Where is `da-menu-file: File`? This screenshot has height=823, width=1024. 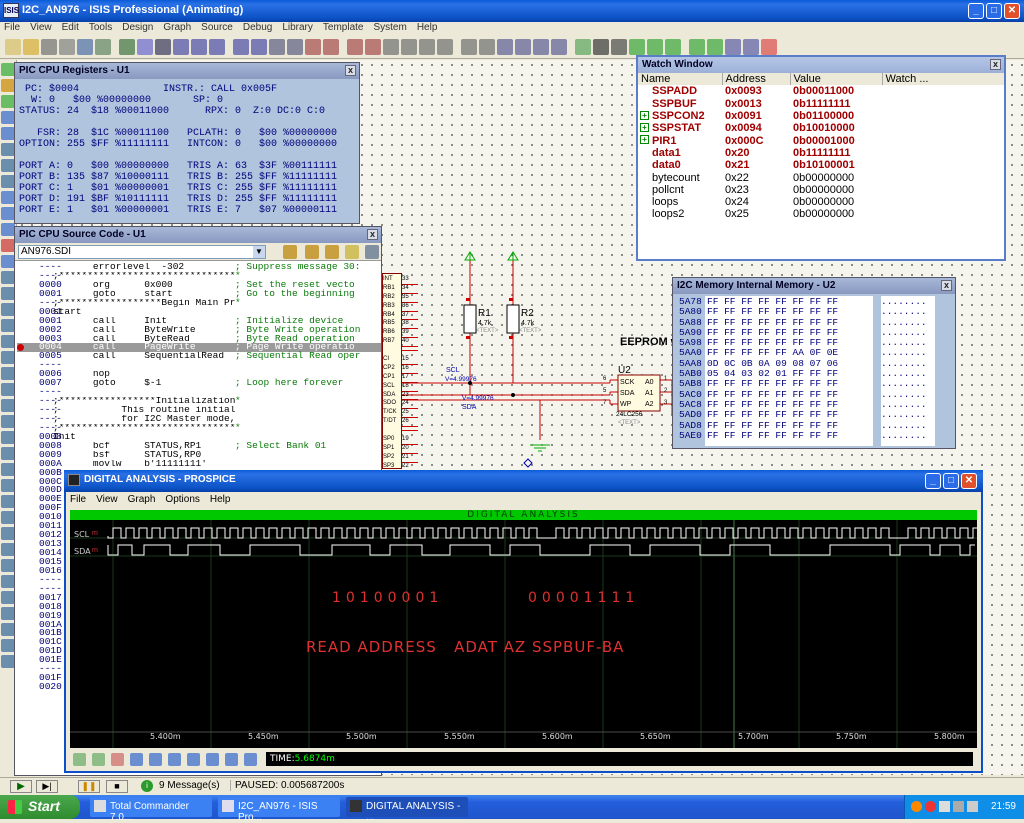
da-menu-file: File is located at coordinates (78, 499).